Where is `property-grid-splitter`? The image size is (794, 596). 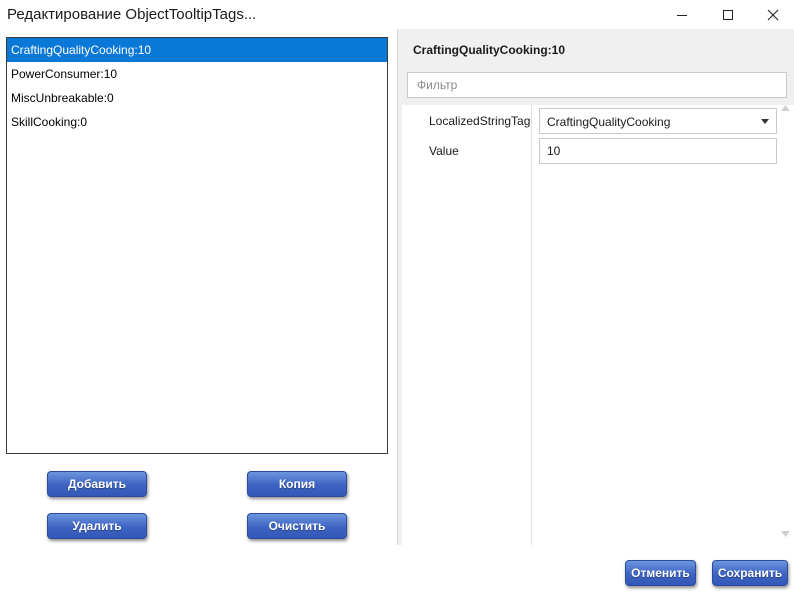
property-grid-splitter is located at coordinates (531, 325).